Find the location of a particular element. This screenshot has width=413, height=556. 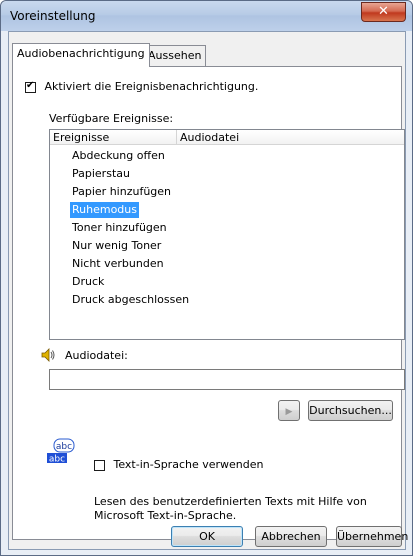

available-events-label: Verfügbare Ereignisse: is located at coordinates (111, 118).